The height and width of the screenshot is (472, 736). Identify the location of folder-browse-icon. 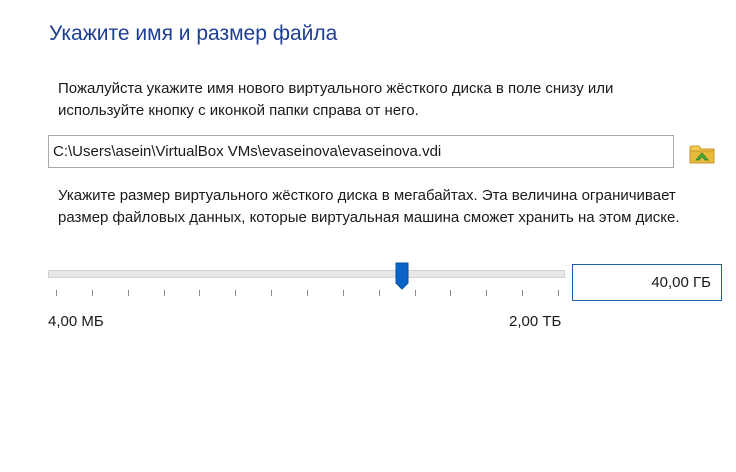
(702, 154).